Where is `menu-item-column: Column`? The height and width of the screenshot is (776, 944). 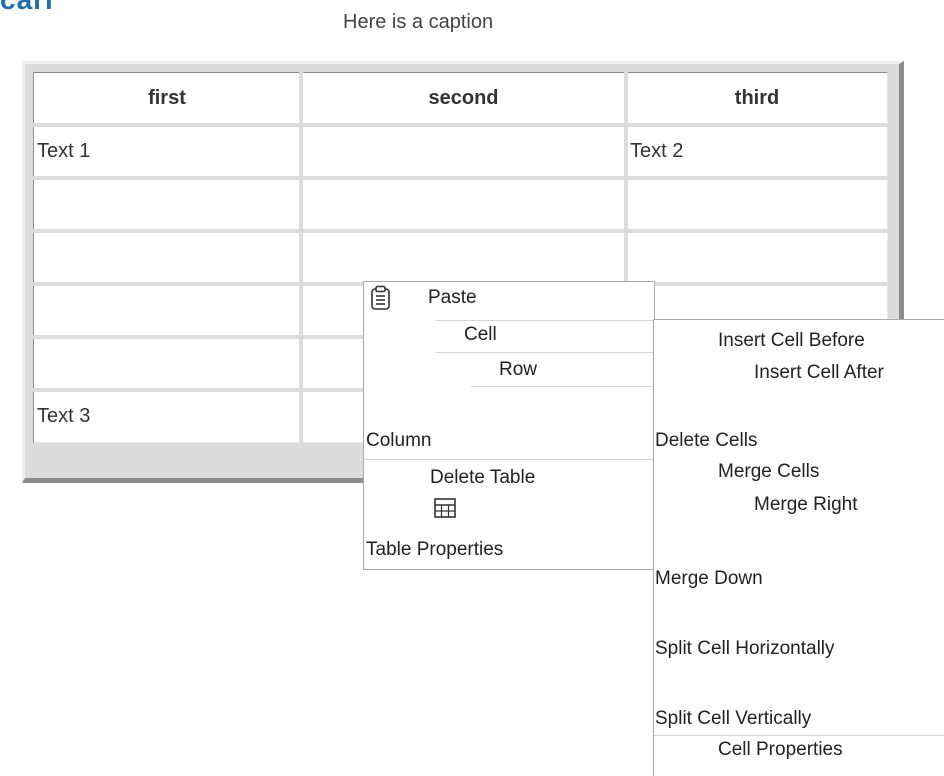
menu-item-column: Column is located at coordinates (398, 441).